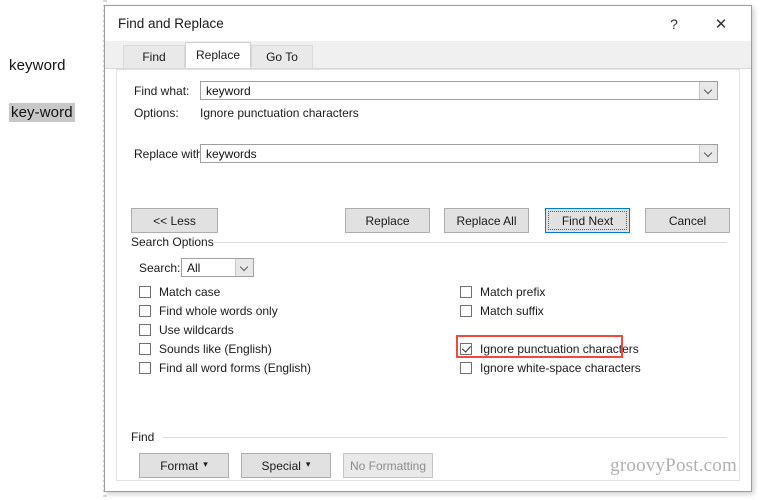 The image size is (761, 500). What do you see at coordinates (513, 291) in the screenshot?
I see `checkbox-label: Match prefix` at bounding box center [513, 291].